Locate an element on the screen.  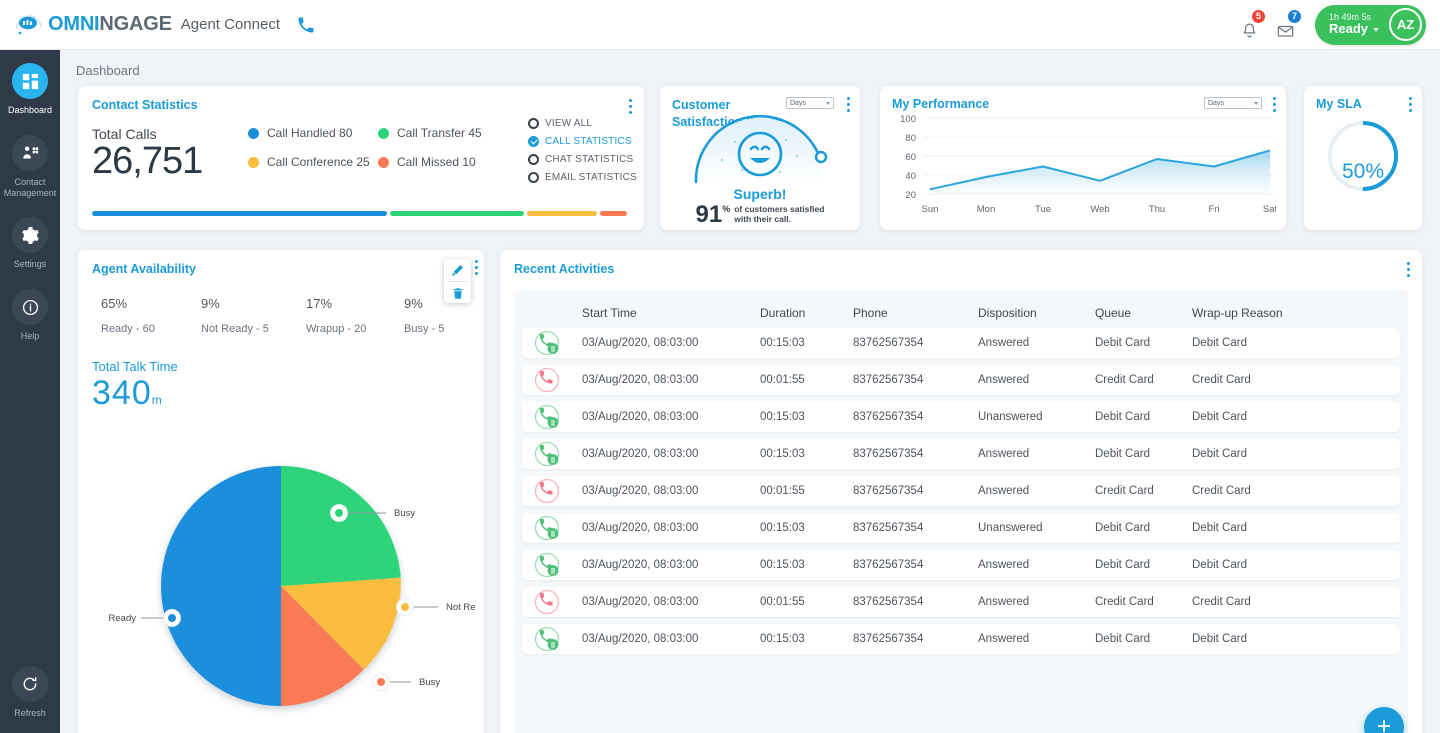
contact-statistics-bar is located at coordinates (361, 213).